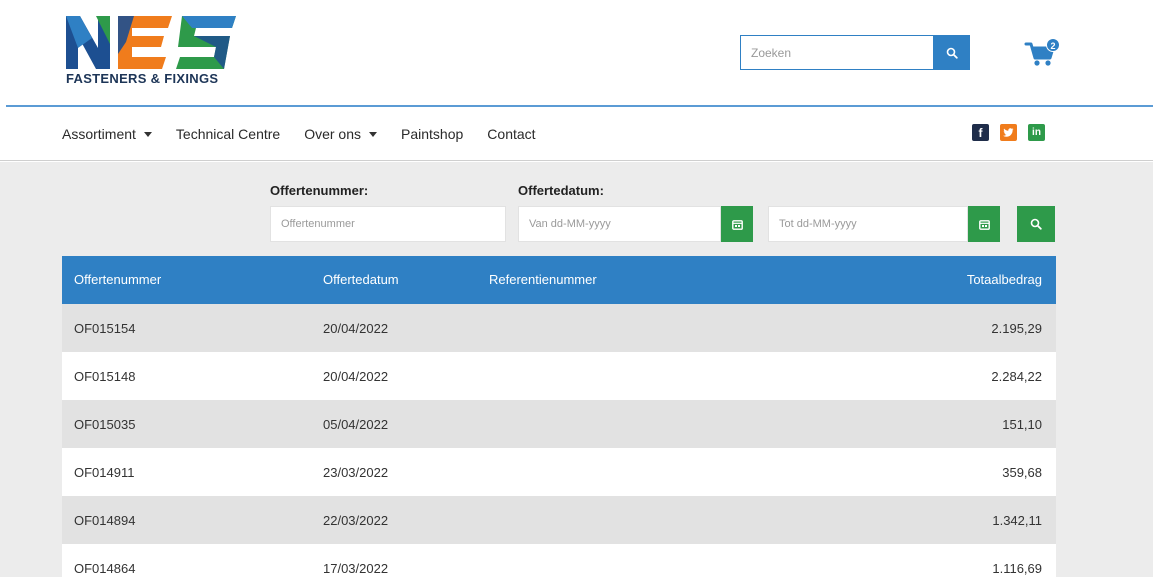  I want to click on cell-offer-number: OF015148, so click(104, 376).